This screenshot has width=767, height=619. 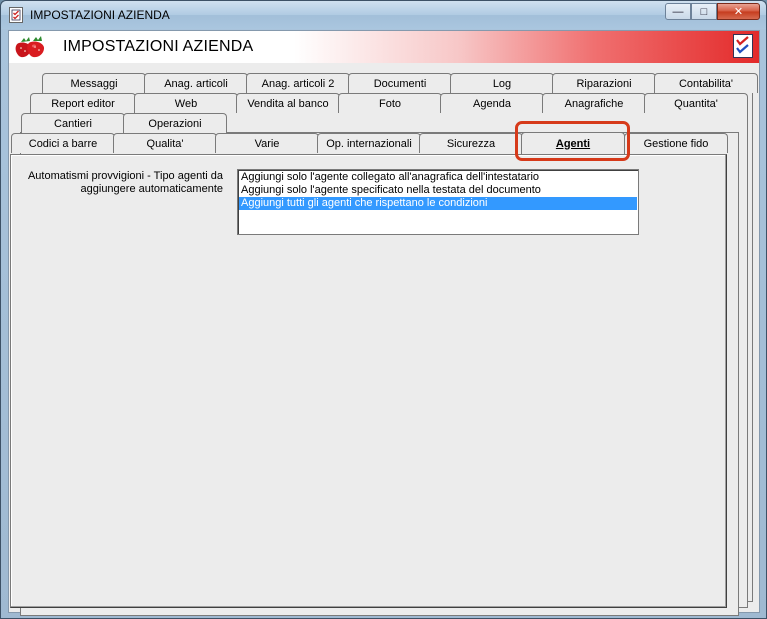 What do you see at coordinates (471, 143) in the screenshot?
I see `tab-sicurezza: Sicurezza` at bounding box center [471, 143].